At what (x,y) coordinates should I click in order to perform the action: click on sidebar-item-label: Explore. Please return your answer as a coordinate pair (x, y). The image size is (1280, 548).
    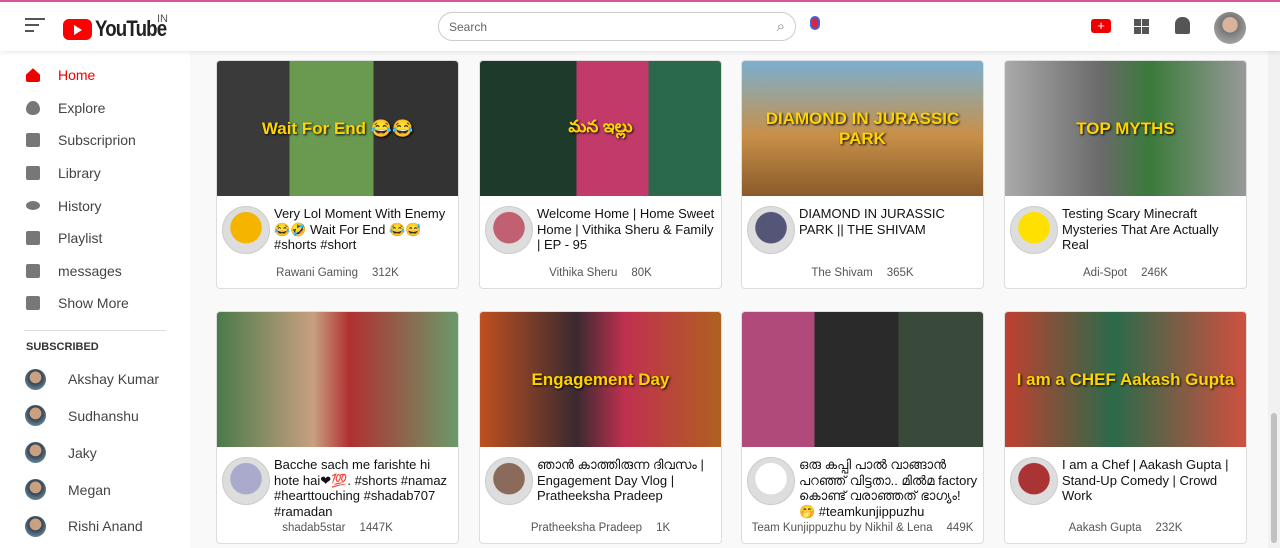
    Looking at the image, I should click on (82, 107).